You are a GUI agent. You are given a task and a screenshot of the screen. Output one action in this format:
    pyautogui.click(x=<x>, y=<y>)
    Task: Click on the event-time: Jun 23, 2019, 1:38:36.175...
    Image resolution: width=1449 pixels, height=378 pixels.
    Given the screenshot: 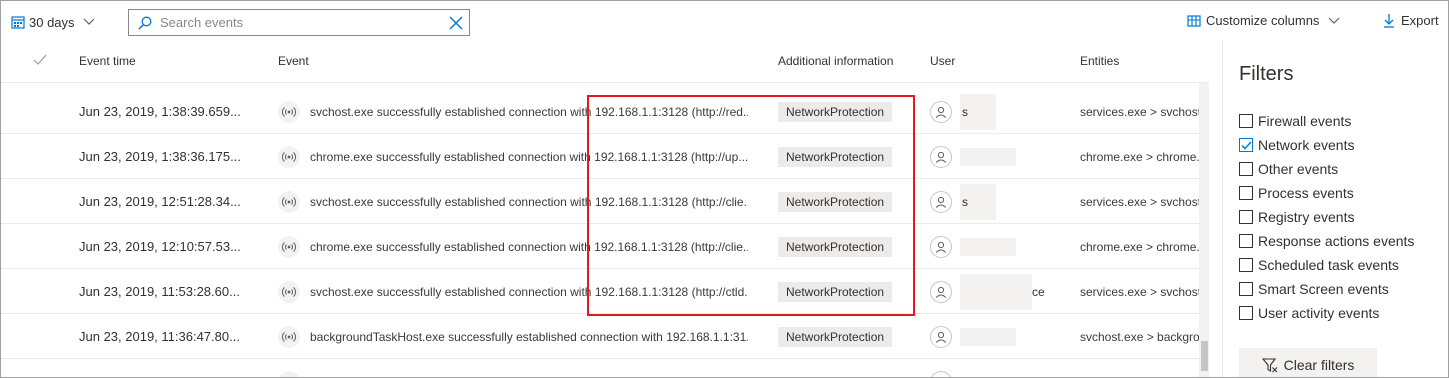 What is the action you would take?
    pyautogui.click(x=160, y=156)
    